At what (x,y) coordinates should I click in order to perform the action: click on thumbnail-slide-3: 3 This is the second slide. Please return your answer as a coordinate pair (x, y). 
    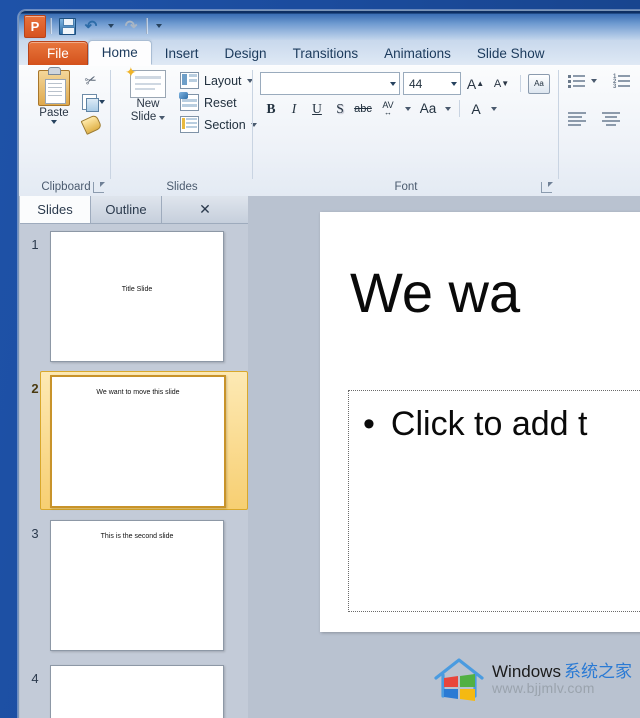
    Looking at the image, I should click on (134, 585).